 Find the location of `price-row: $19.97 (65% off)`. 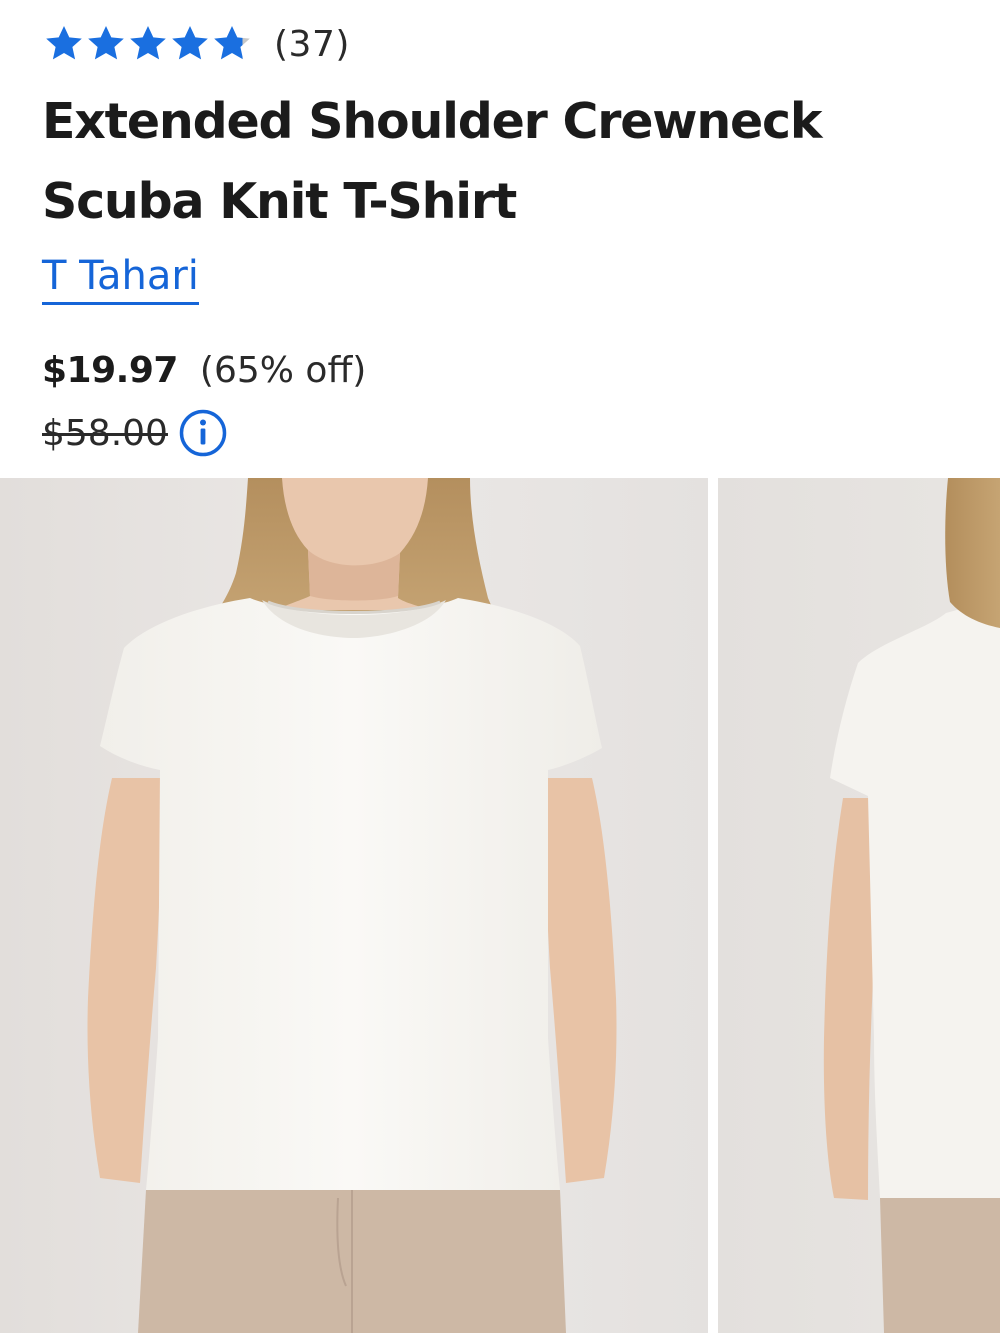

price-row: $19.97 (65% off) is located at coordinates (204, 370).